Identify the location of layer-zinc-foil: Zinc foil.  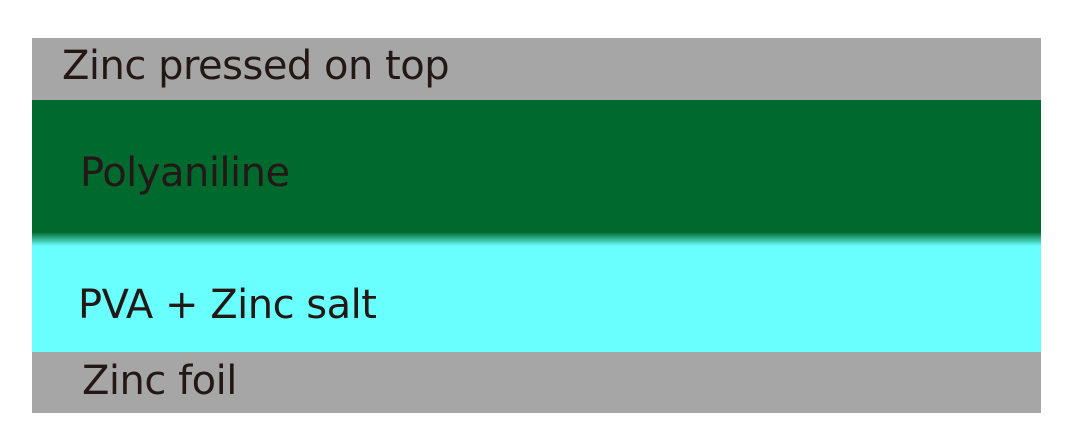
(536, 382).